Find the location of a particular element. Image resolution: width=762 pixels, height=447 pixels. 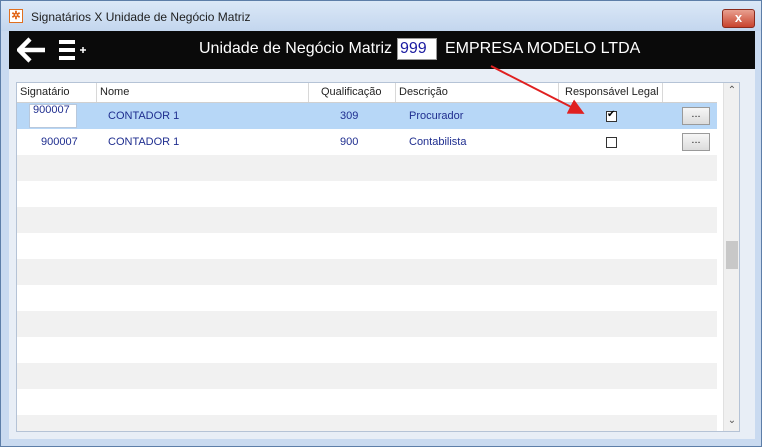

scroll-thumb is located at coordinates (732, 255).